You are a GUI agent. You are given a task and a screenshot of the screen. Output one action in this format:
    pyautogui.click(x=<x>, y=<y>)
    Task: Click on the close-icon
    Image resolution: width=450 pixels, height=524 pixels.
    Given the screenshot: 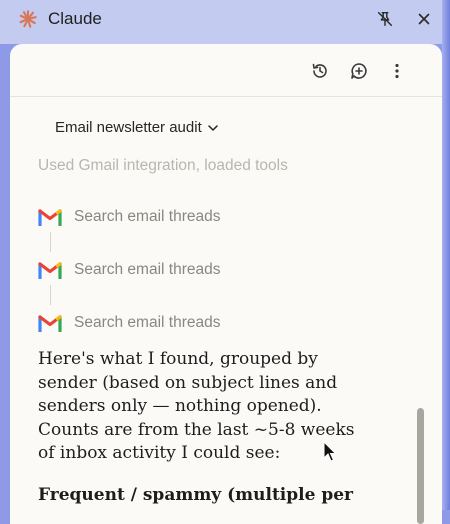 What is the action you would take?
    pyautogui.click(x=424, y=19)
    